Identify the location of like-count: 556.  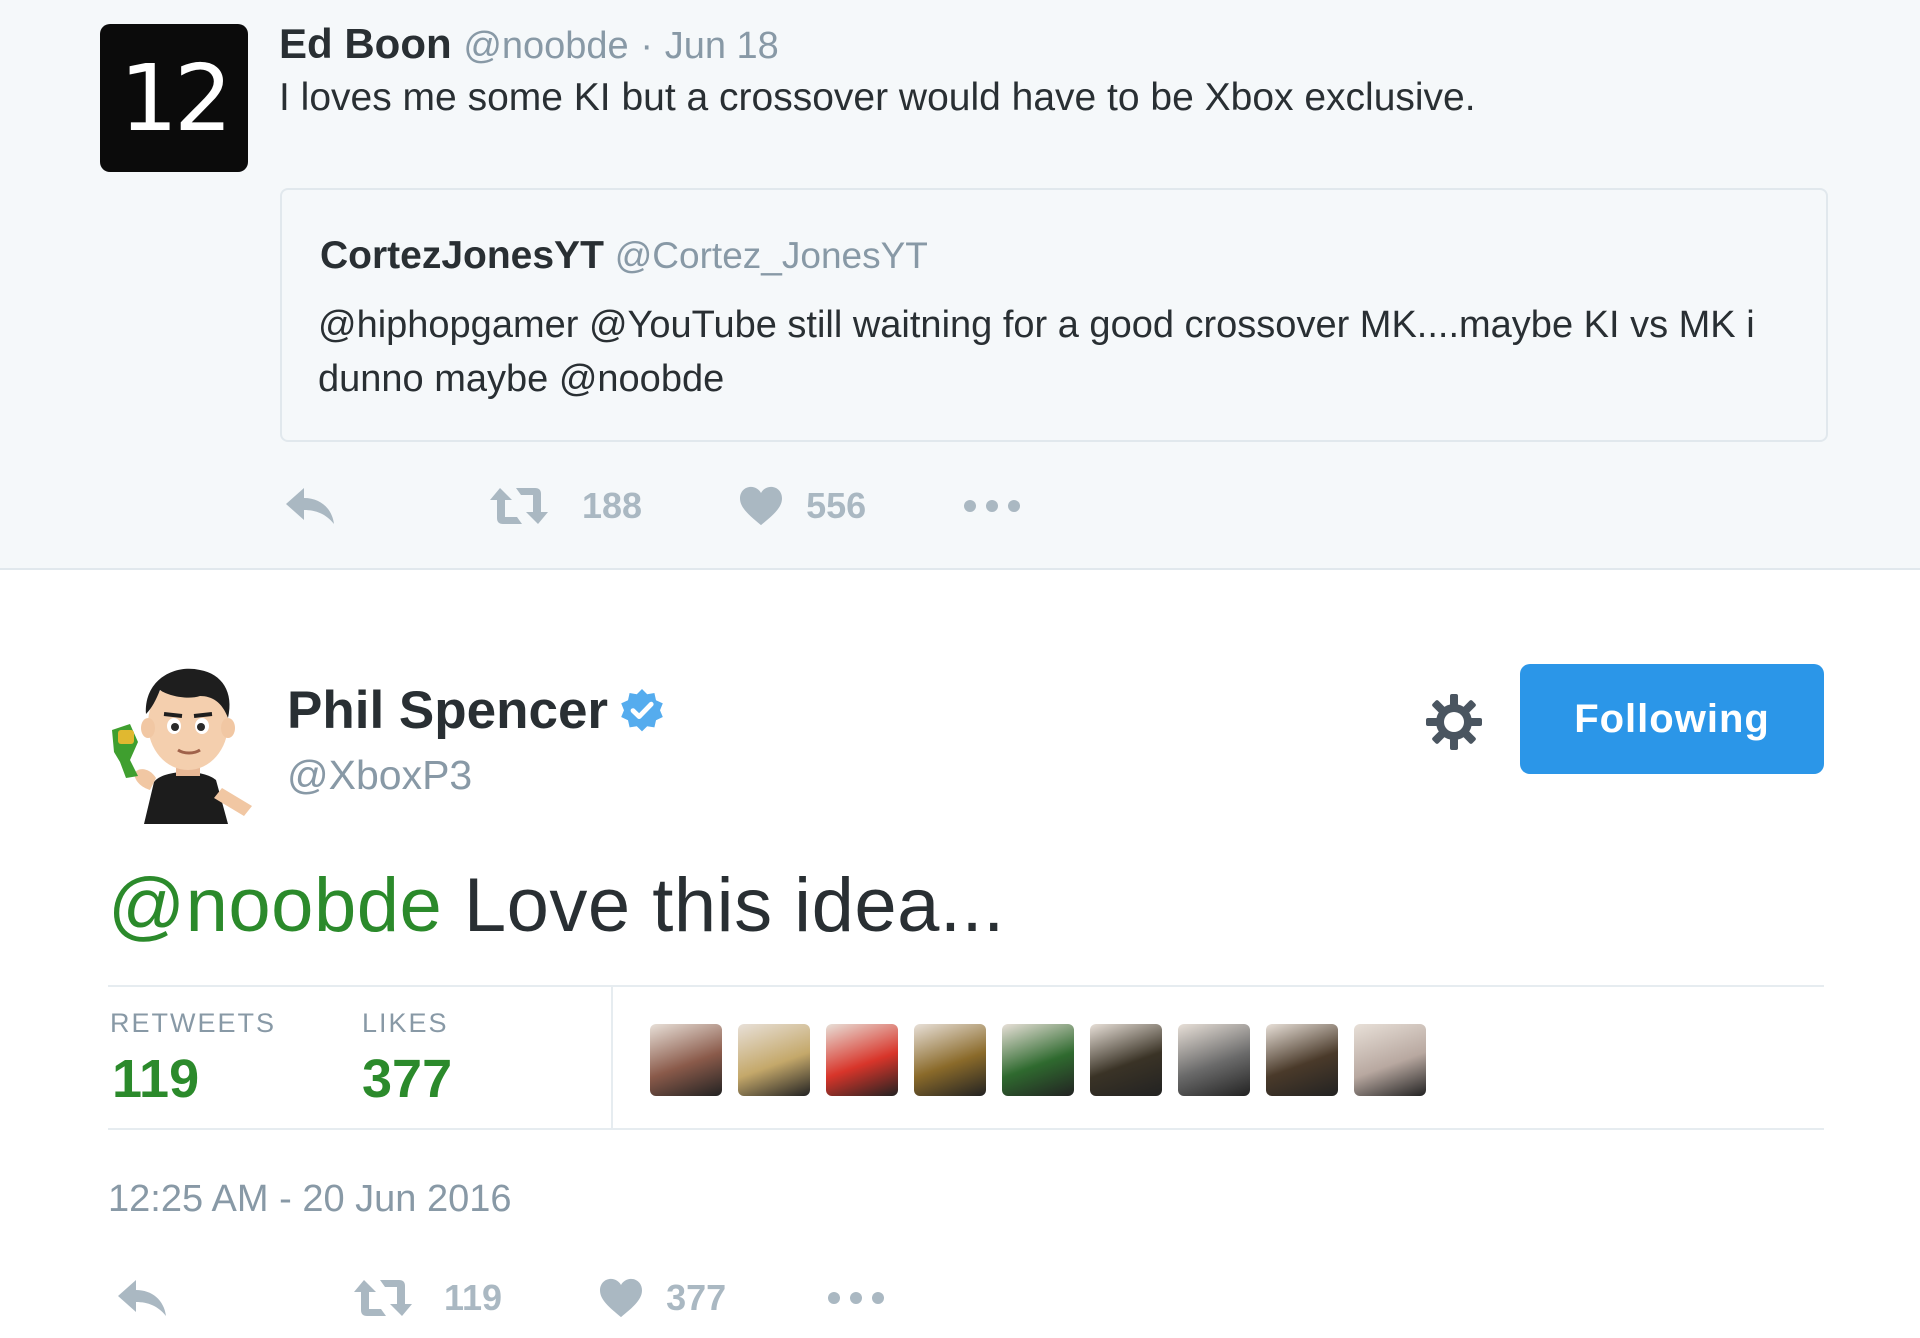
(836, 505).